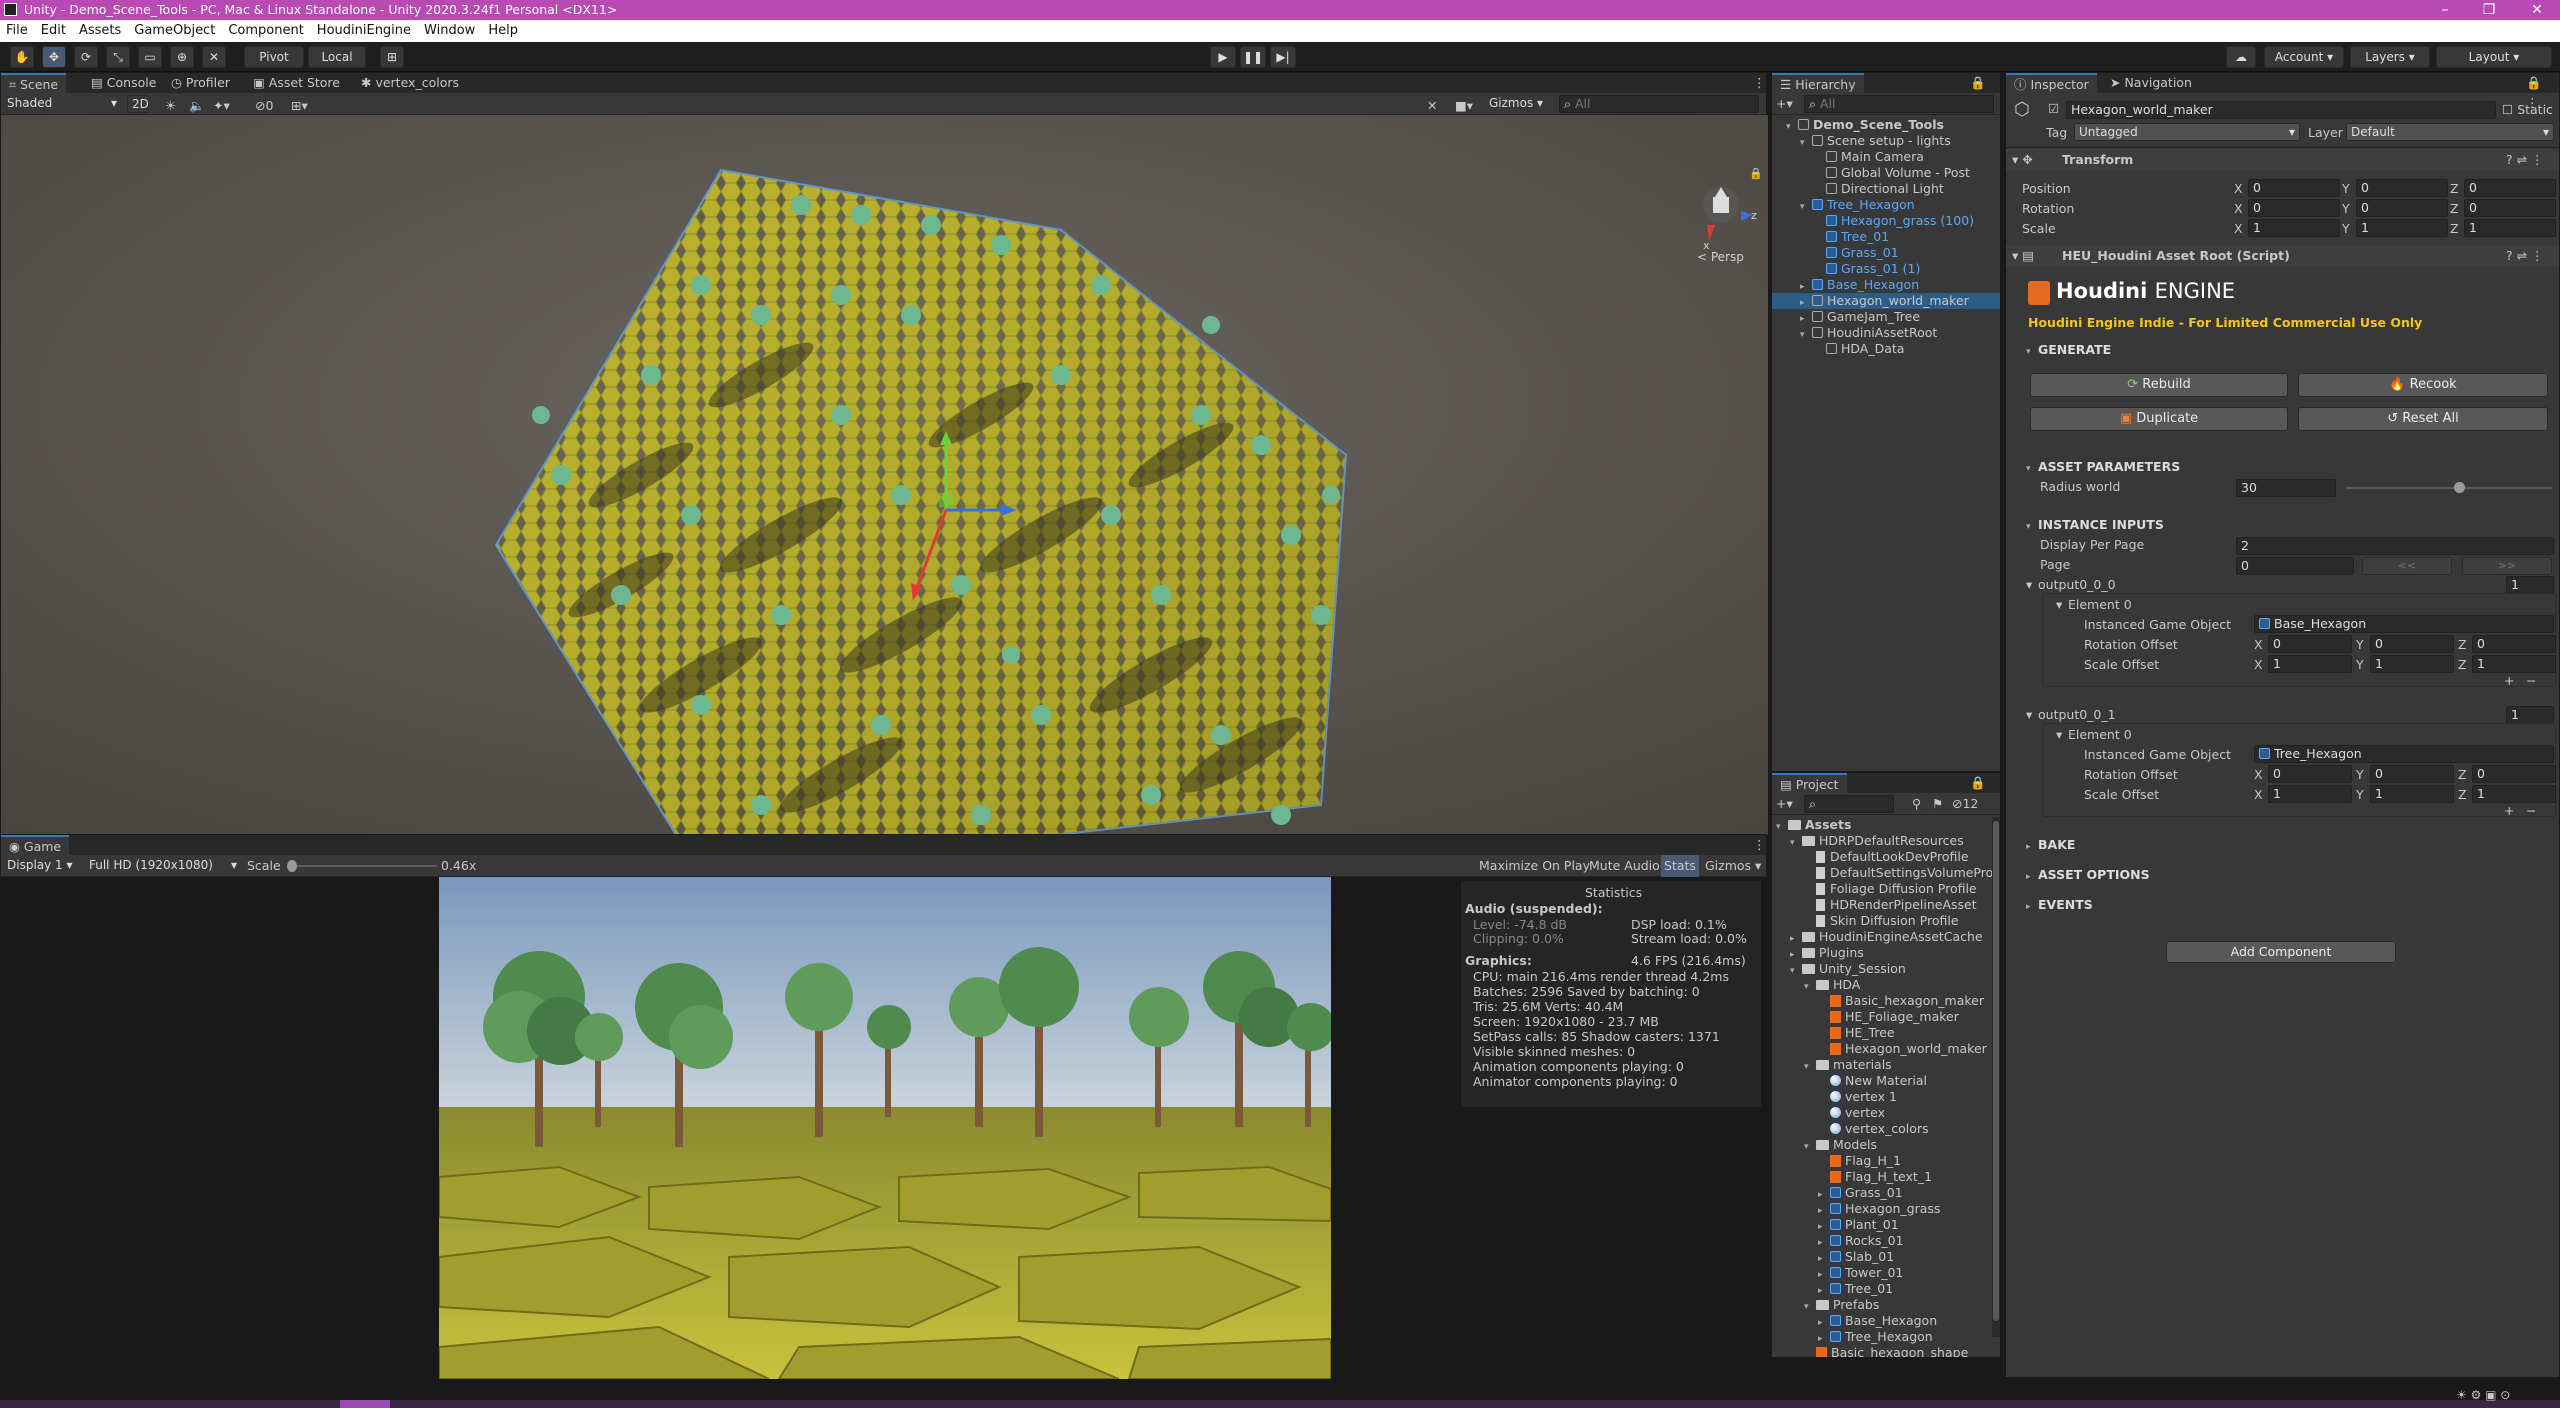 The image size is (2560, 1408). I want to click on audio-toggle-icon: 🔈, so click(197, 106).